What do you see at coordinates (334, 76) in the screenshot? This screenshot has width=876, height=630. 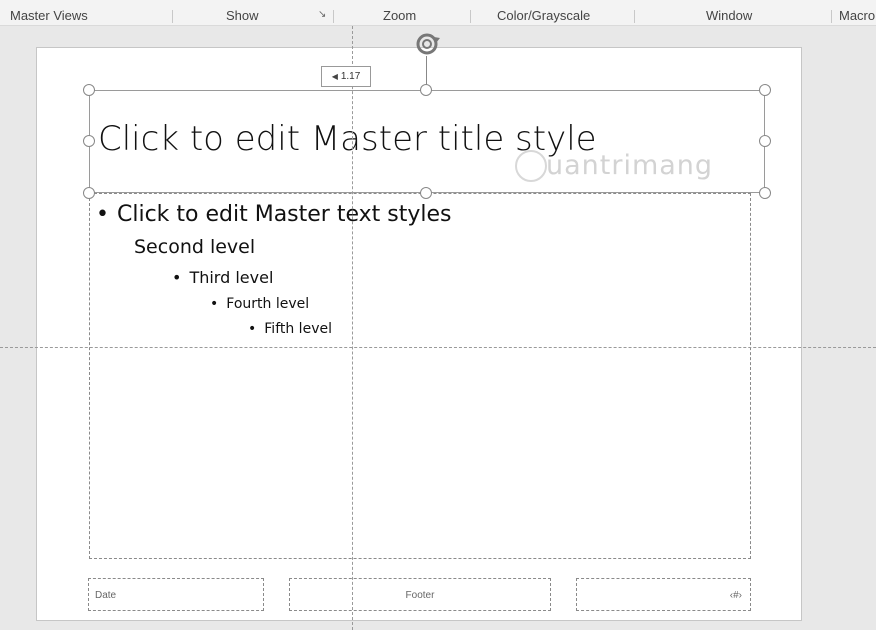 I see `caret-left-icon: ◀` at bounding box center [334, 76].